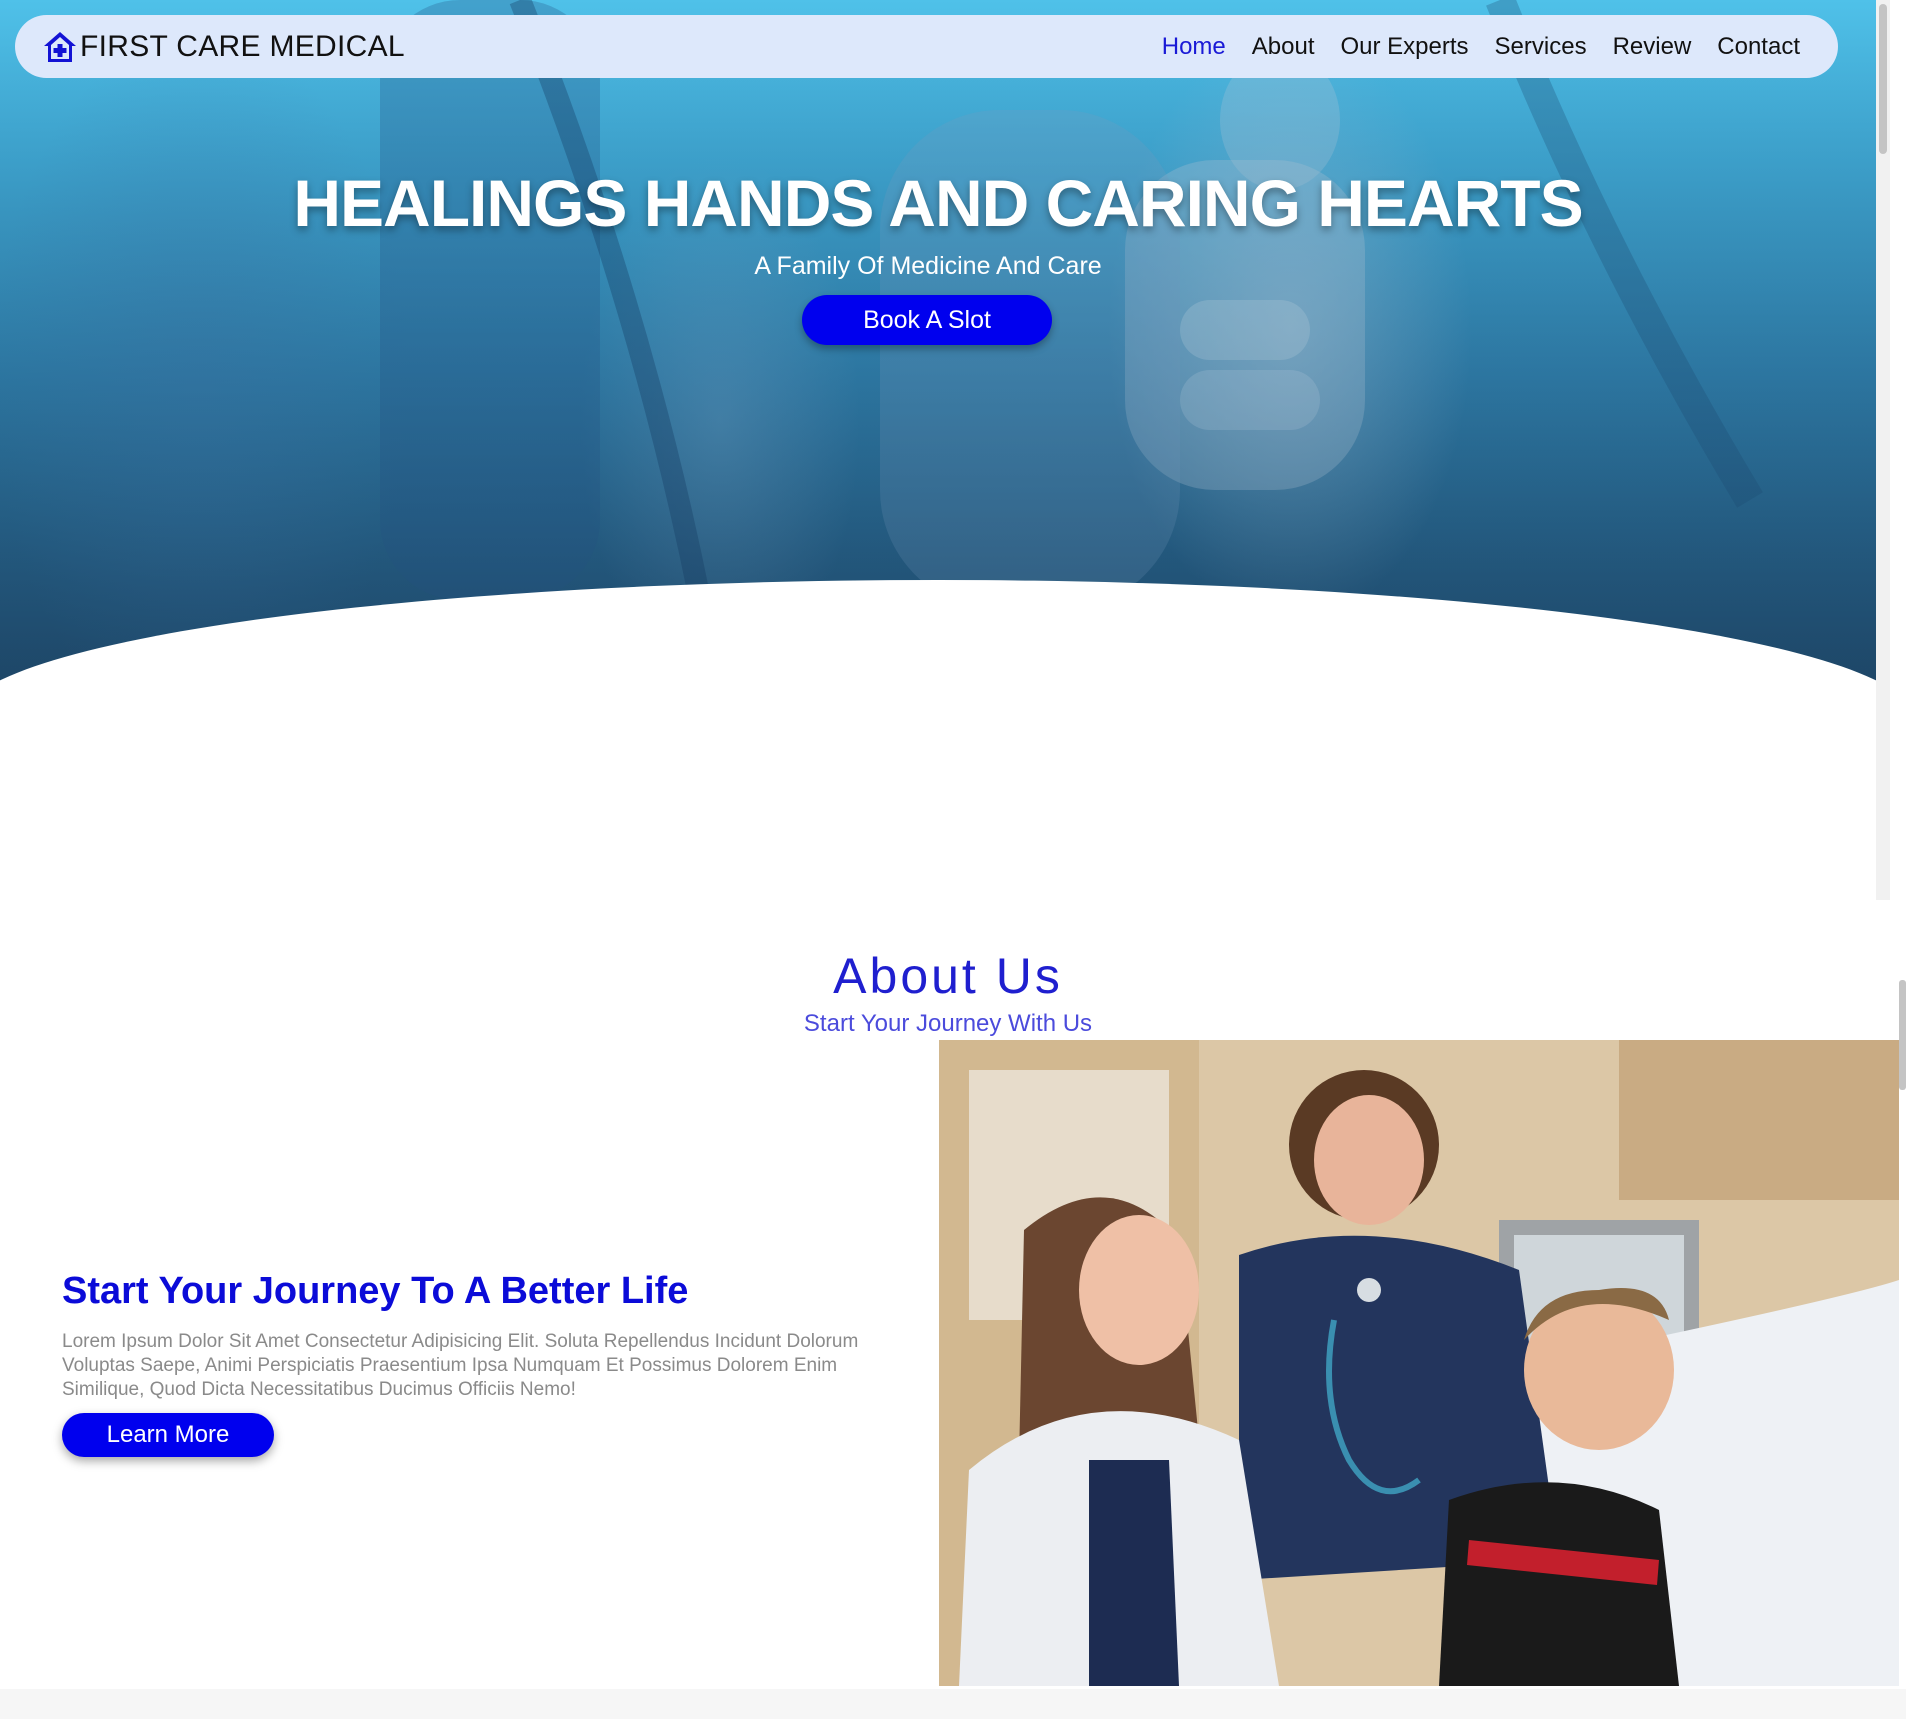 The image size is (1906, 1719). Describe the element at coordinates (1758, 47) in the screenshot. I see `nav-link-contact: Contact` at that location.